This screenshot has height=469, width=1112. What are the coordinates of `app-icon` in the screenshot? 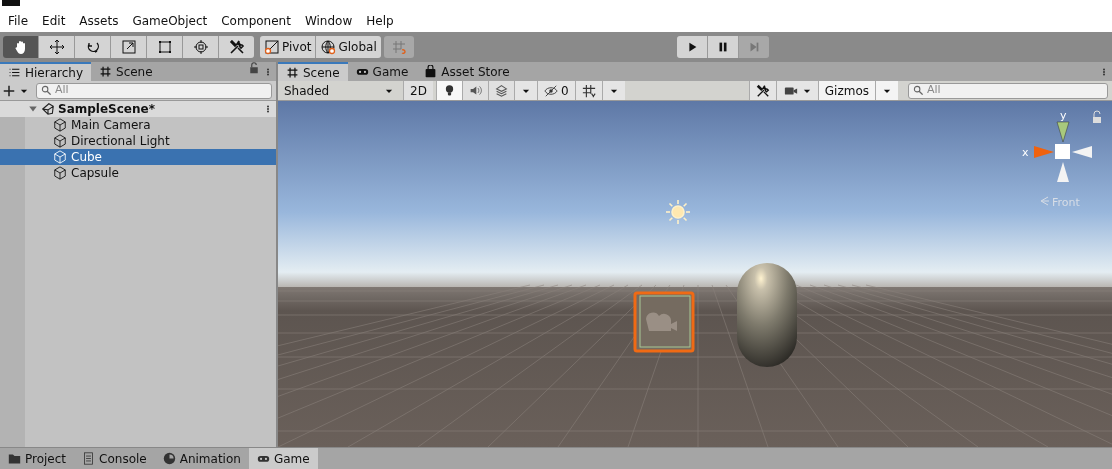 It's located at (11, 3).